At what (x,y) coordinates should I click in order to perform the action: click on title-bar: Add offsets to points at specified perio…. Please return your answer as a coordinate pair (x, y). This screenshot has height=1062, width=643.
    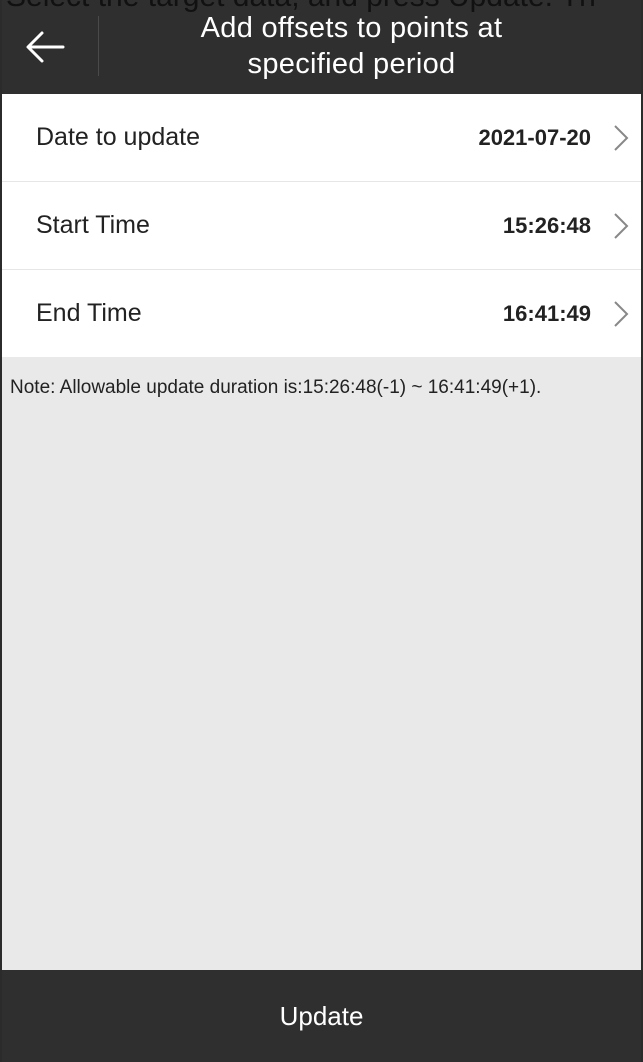
    Looking at the image, I should click on (321, 47).